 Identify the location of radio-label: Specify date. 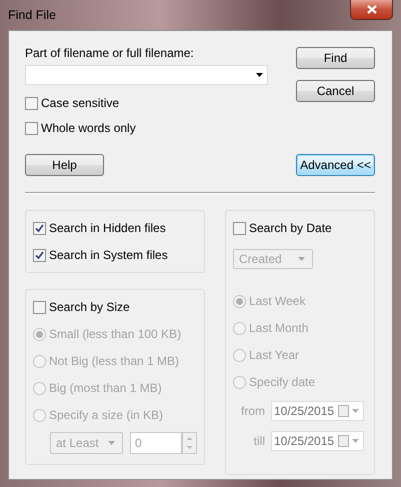
(282, 382).